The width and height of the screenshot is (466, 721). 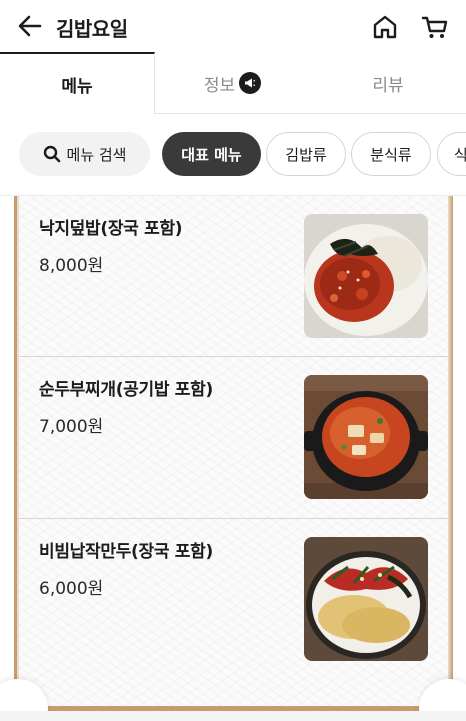 What do you see at coordinates (51, 154) in the screenshot?
I see `search-icon` at bounding box center [51, 154].